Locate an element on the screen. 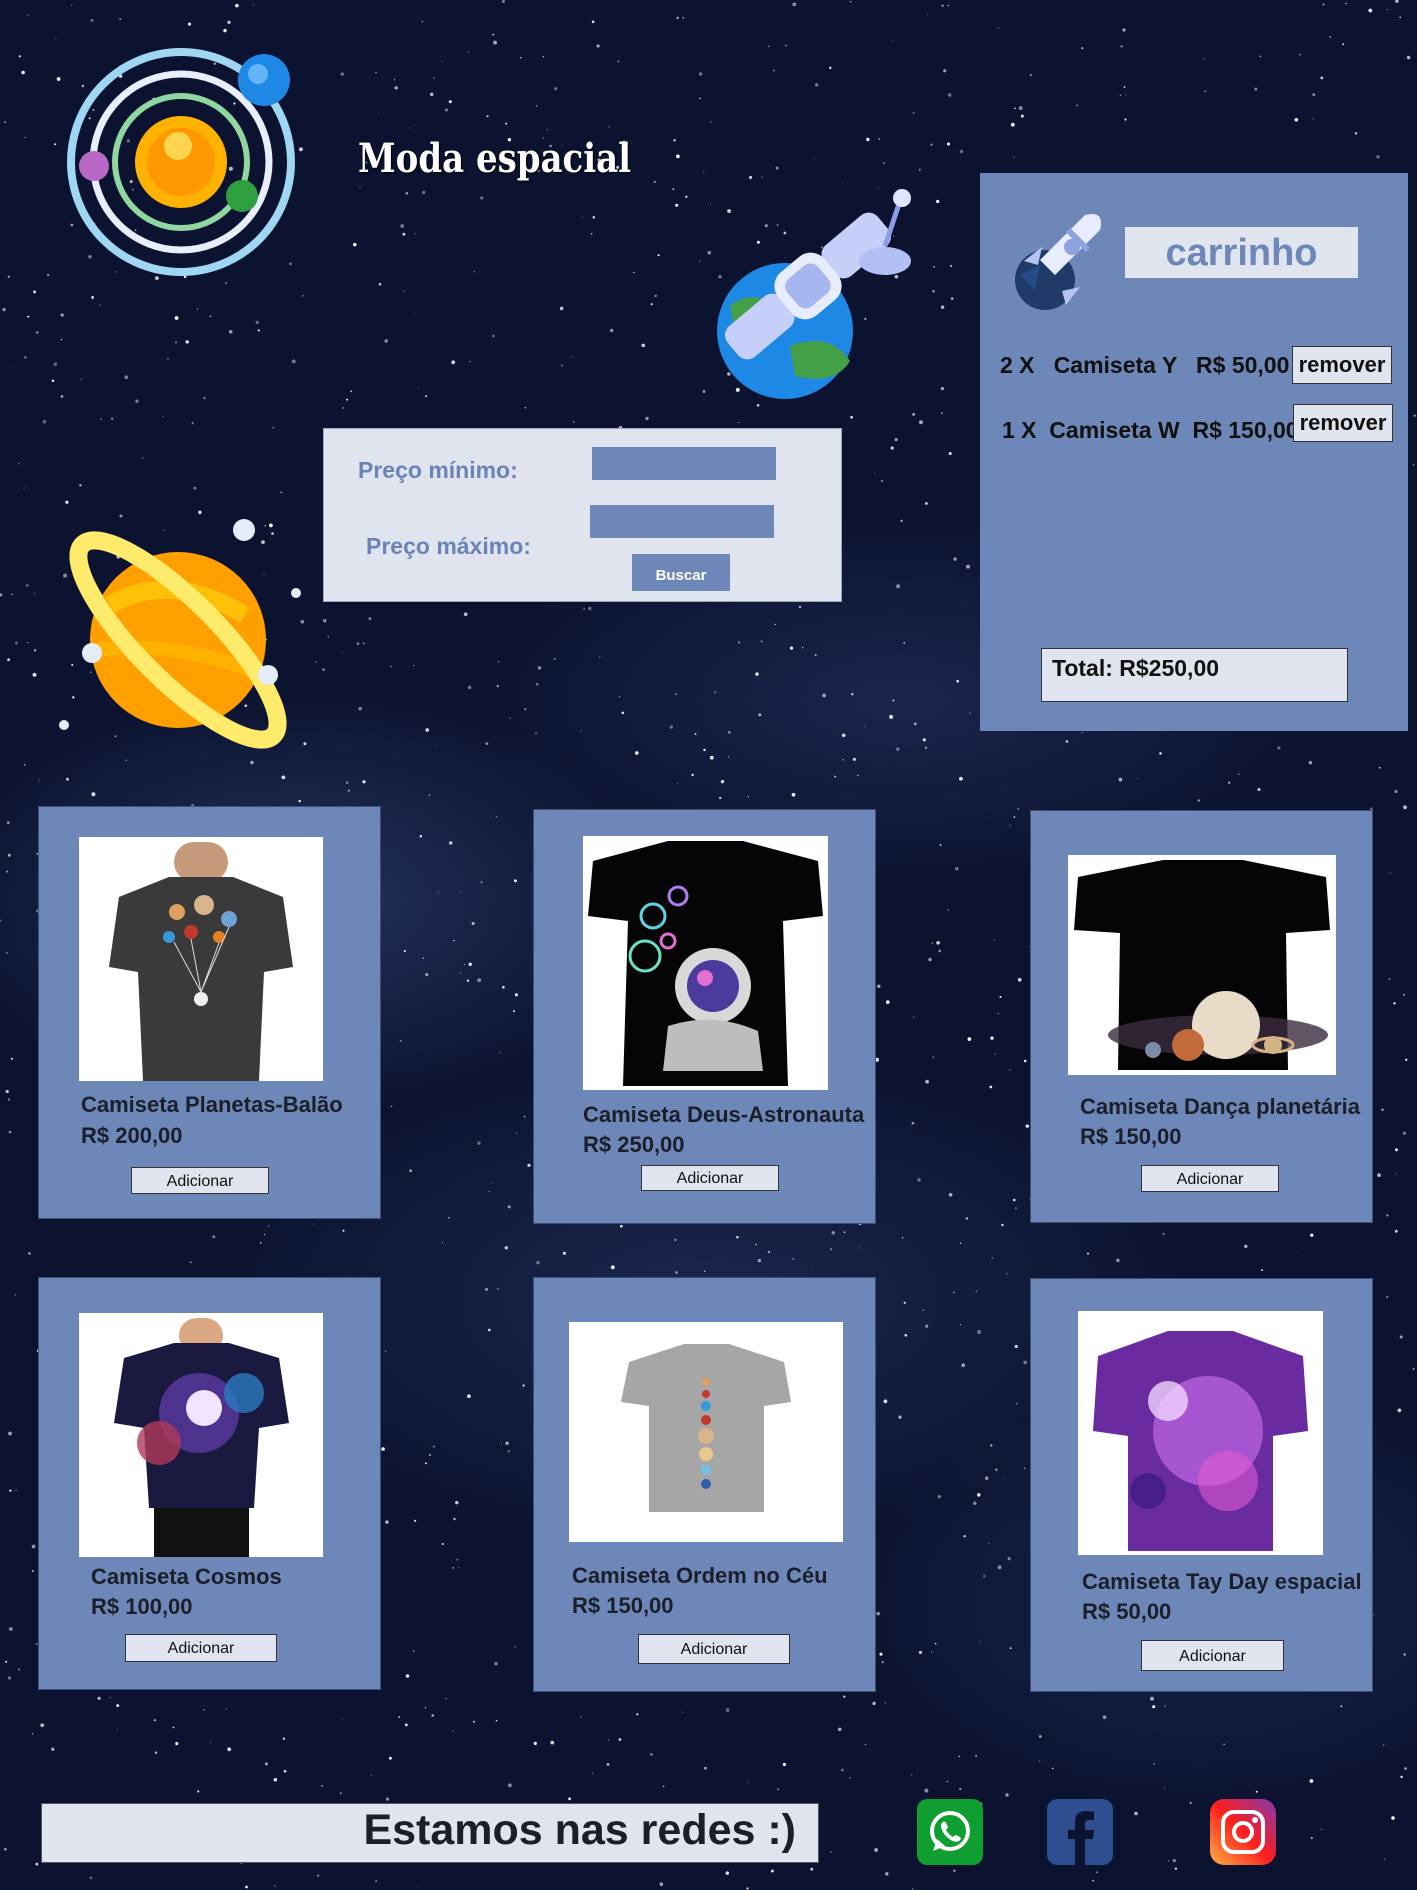  instagram-icon is located at coordinates (1243, 1832).